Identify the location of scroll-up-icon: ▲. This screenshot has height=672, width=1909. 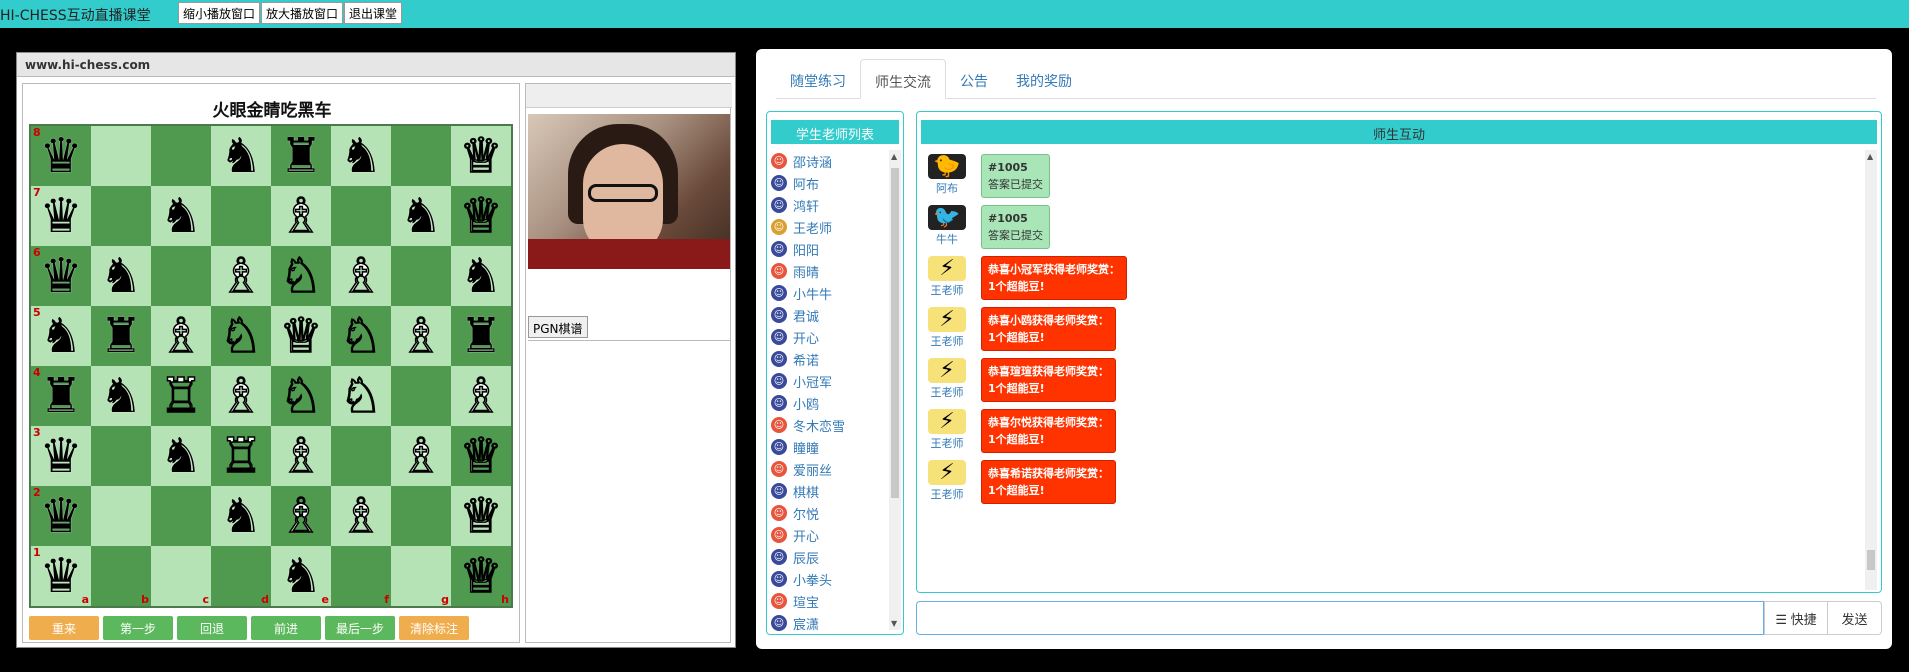
(894, 156).